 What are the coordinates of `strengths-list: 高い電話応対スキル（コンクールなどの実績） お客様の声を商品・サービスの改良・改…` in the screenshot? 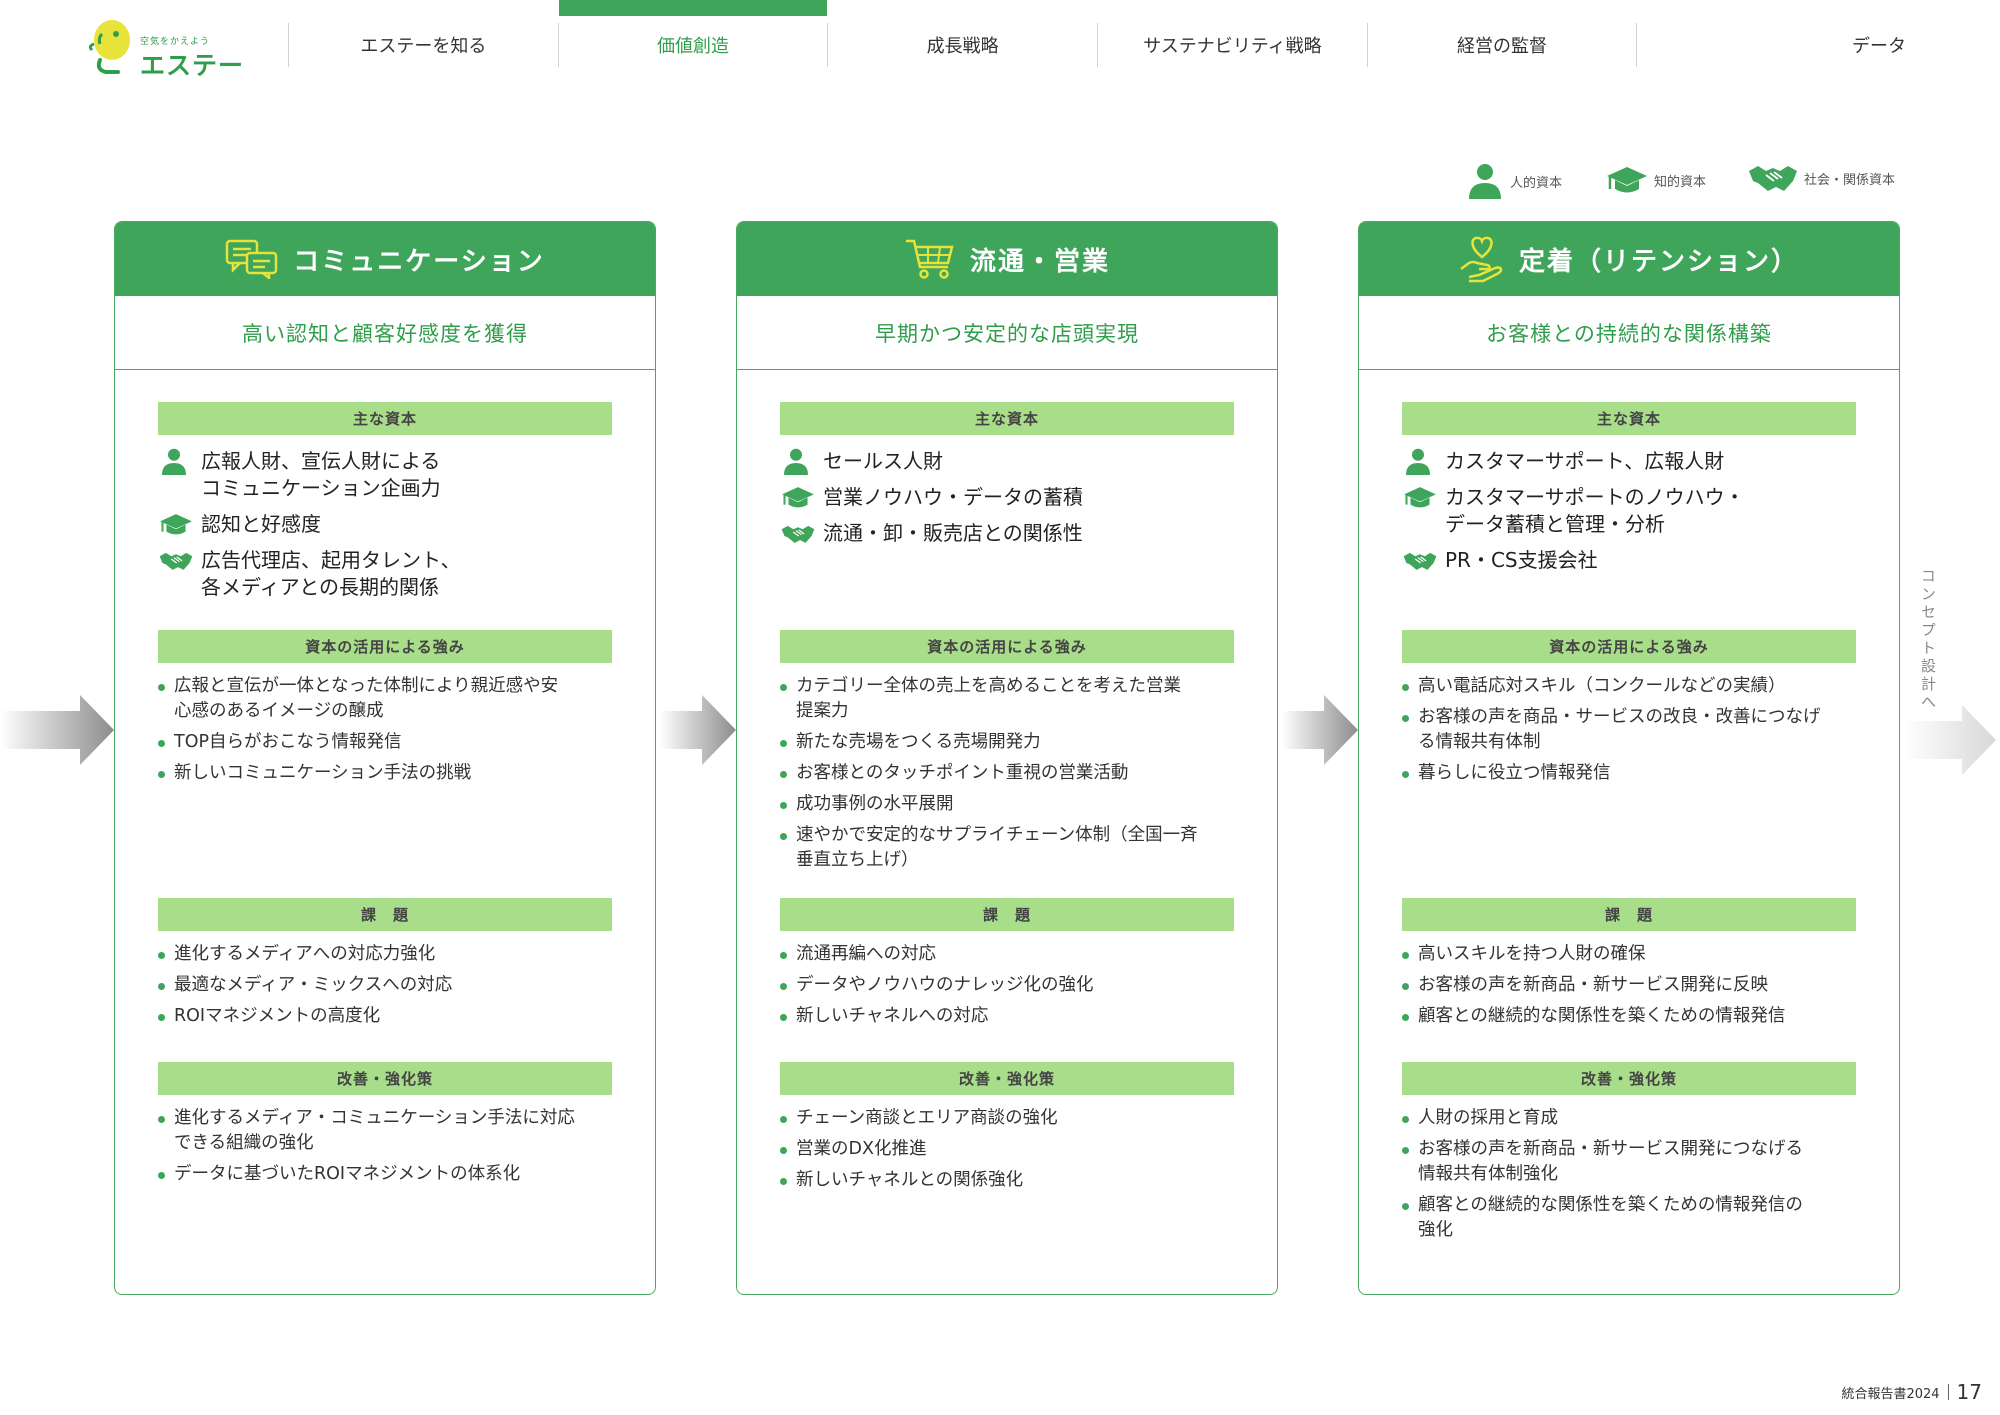 It's located at (1633, 733).